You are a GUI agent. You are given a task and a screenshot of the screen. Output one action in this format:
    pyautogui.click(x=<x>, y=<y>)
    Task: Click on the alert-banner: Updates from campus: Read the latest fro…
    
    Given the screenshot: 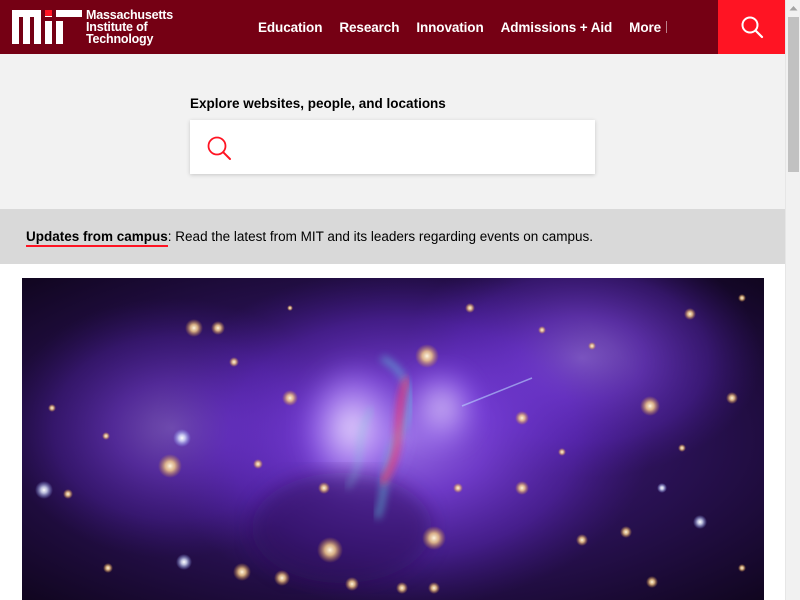 What is the action you would take?
    pyautogui.click(x=392, y=236)
    